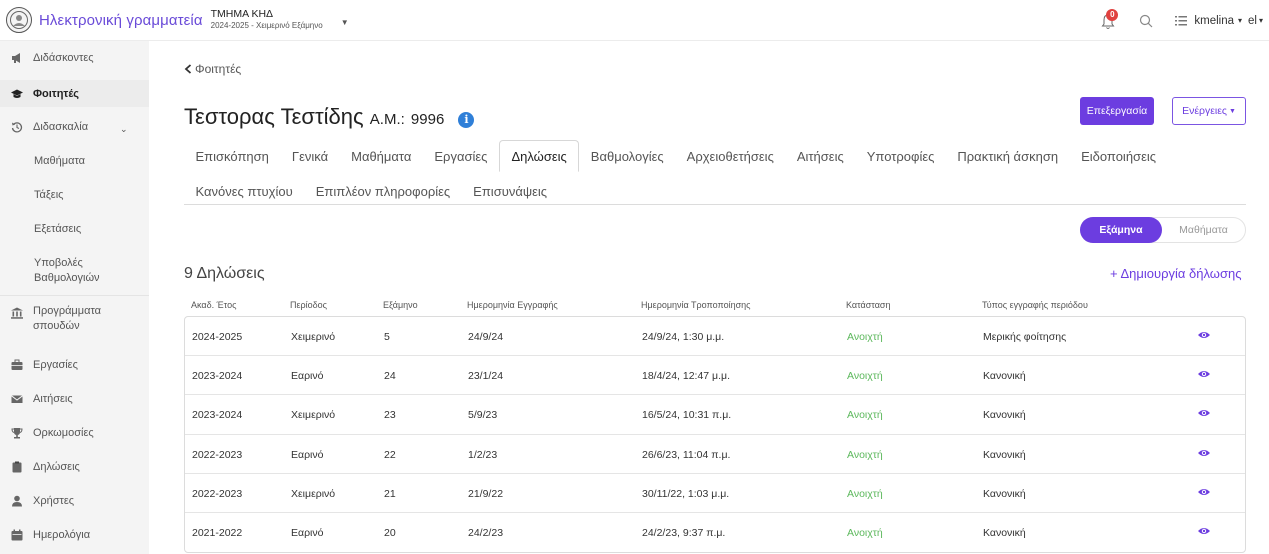  What do you see at coordinates (74, 399) in the screenshot?
I see `sidebar-item-requests: Αιτήσεις` at bounding box center [74, 399].